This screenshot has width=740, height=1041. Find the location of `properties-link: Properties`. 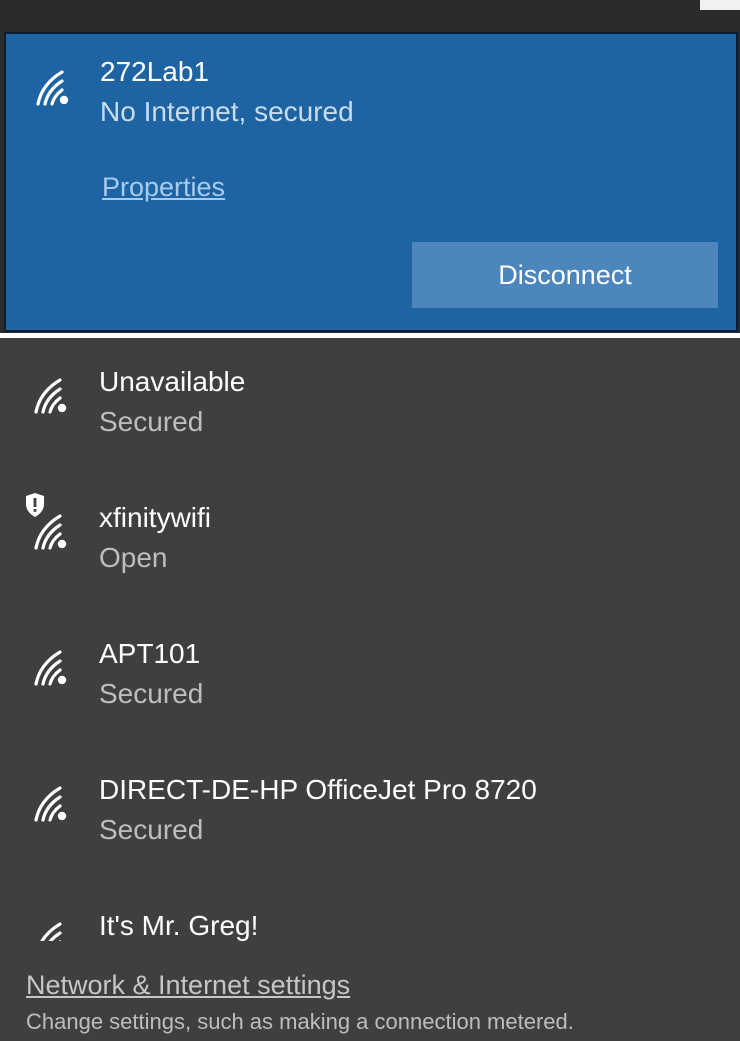

properties-link: Properties is located at coordinates (163, 187).